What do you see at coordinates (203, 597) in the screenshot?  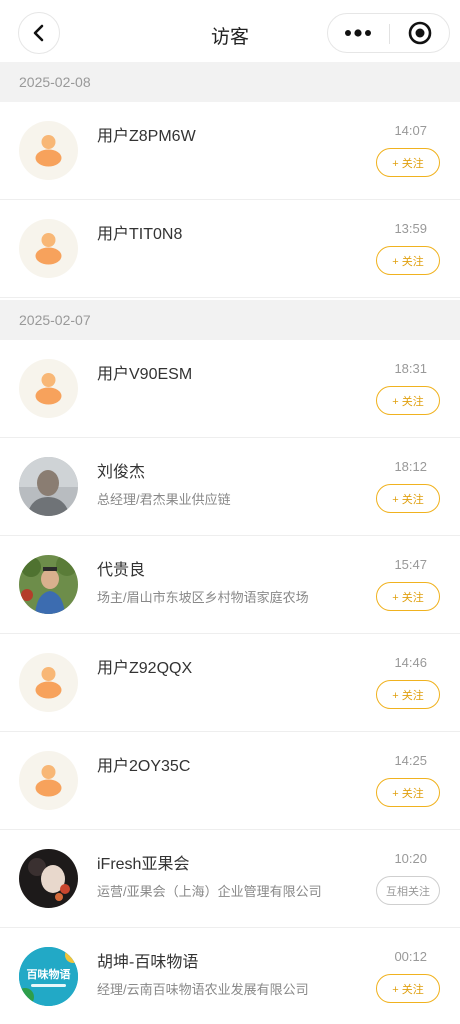 I see `visitor-title: 场主/眉山市东坡区乡村物语家庭农场` at bounding box center [203, 597].